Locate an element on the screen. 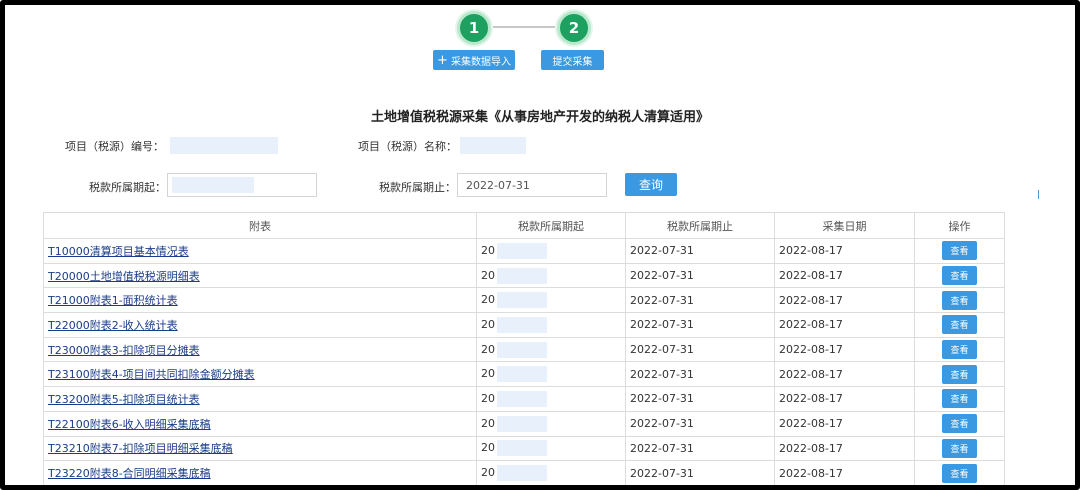 This screenshot has height=490, width=1080. col-header-schedule: 附表 is located at coordinates (260, 225).